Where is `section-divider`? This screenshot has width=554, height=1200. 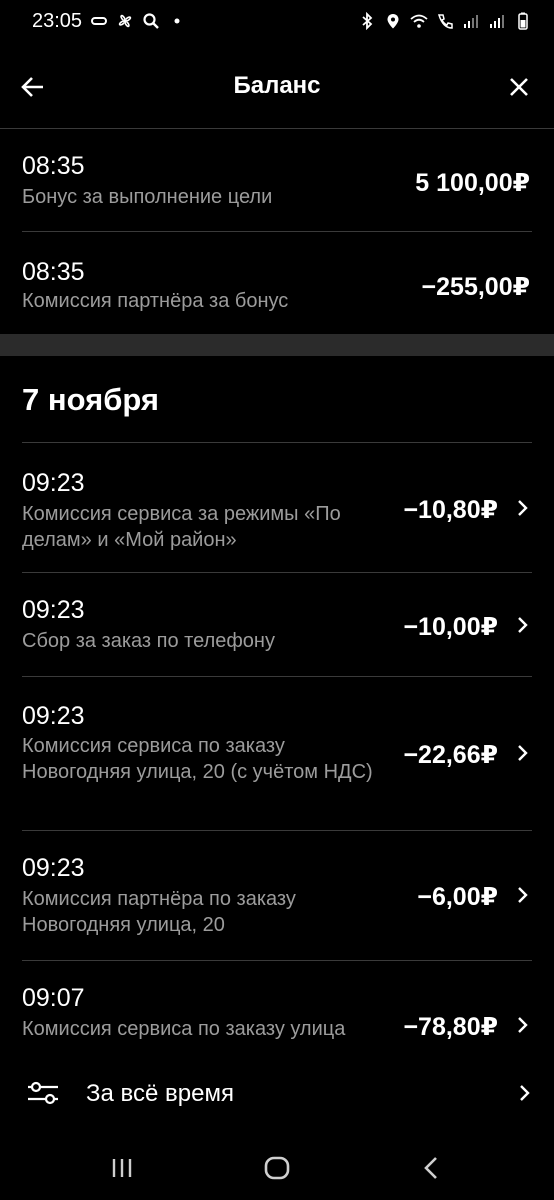
section-divider is located at coordinates (277, 345).